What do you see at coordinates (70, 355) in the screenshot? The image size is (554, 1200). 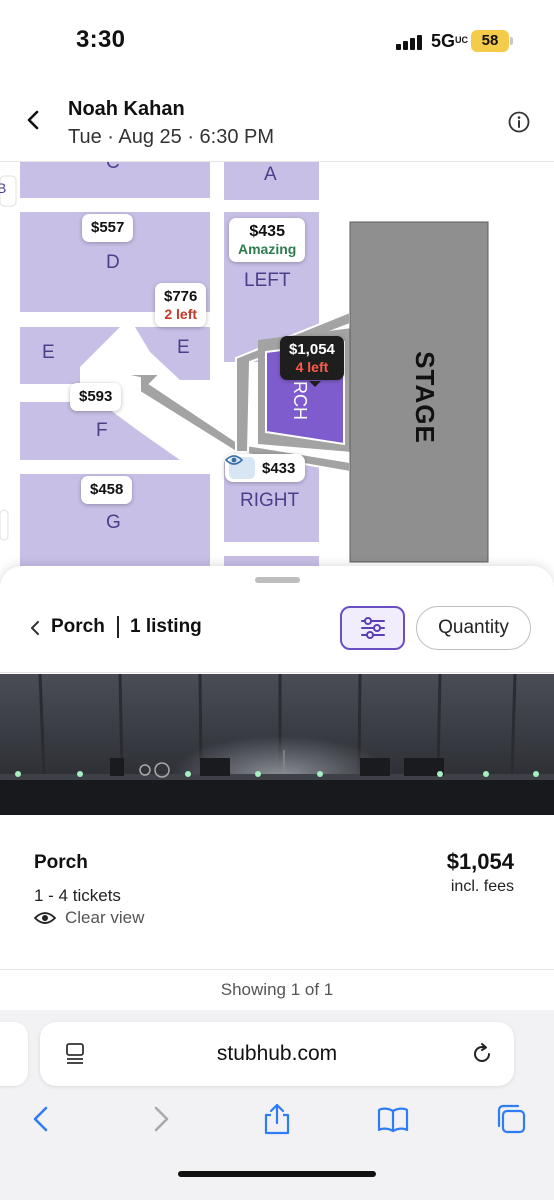 I see `section-e-left-block` at bounding box center [70, 355].